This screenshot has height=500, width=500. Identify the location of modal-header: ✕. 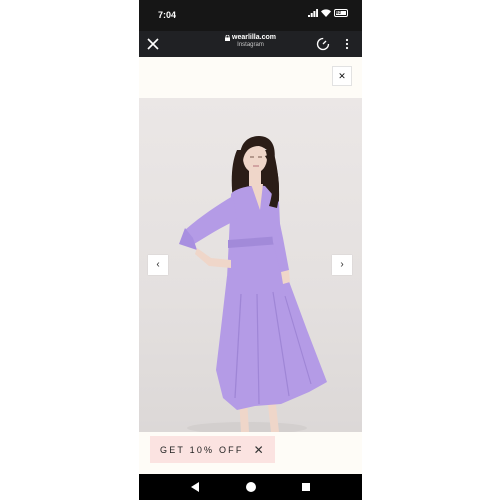
(250, 77).